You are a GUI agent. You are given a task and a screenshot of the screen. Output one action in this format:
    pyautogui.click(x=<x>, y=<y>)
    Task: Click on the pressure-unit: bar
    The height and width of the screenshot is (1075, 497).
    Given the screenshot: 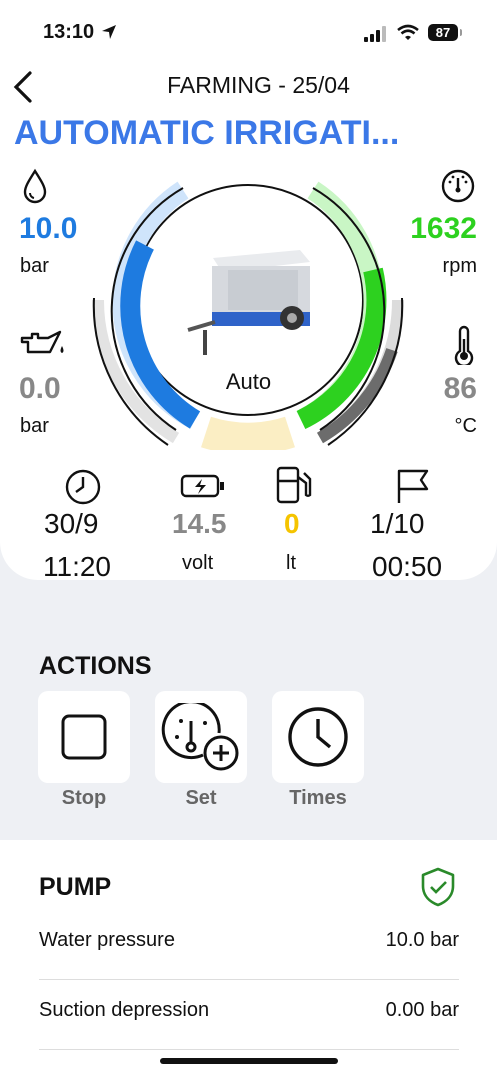 What is the action you would take?
    pyautogui.click(x=34, y=266)
    